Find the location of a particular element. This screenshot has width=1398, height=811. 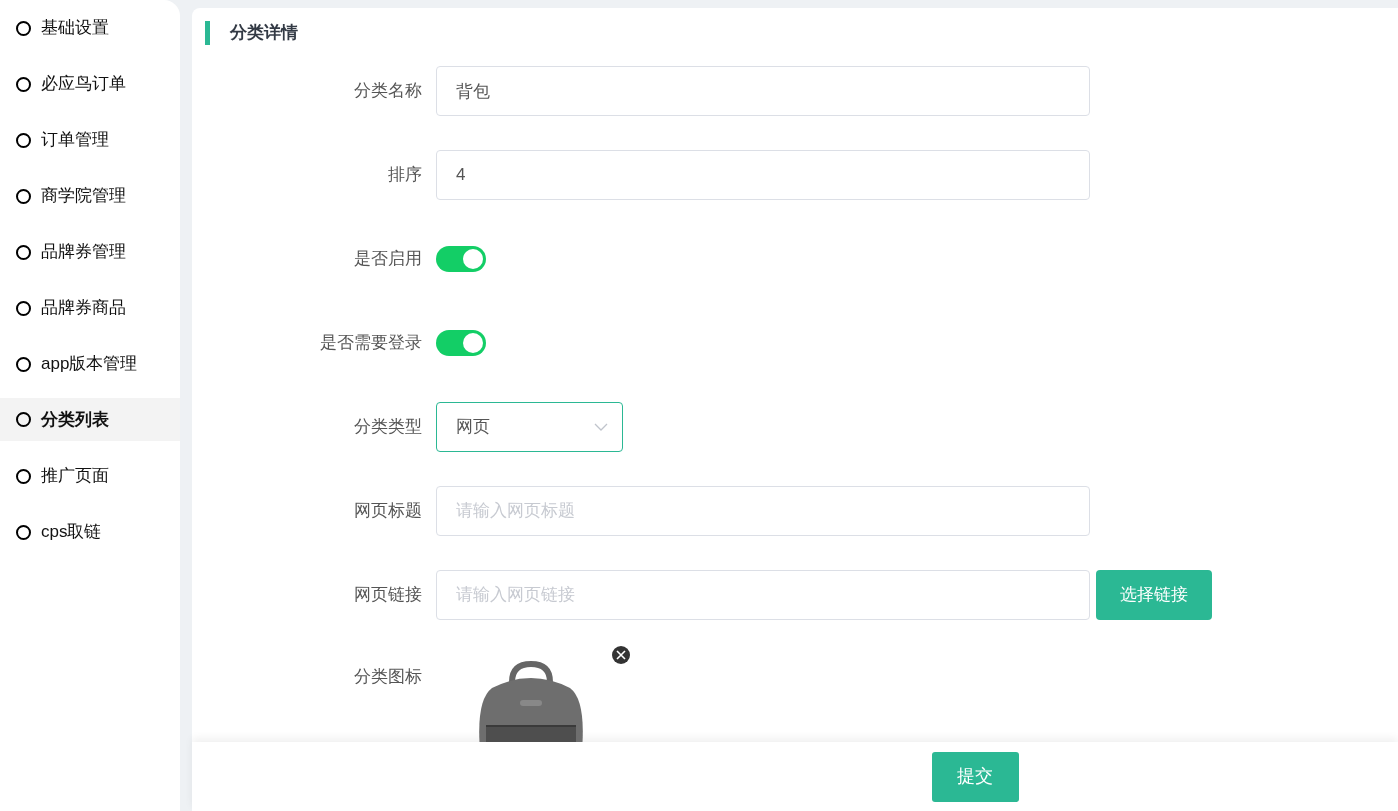

sidebar-item: 品牌券管理 is located at coordinates (90, 252).